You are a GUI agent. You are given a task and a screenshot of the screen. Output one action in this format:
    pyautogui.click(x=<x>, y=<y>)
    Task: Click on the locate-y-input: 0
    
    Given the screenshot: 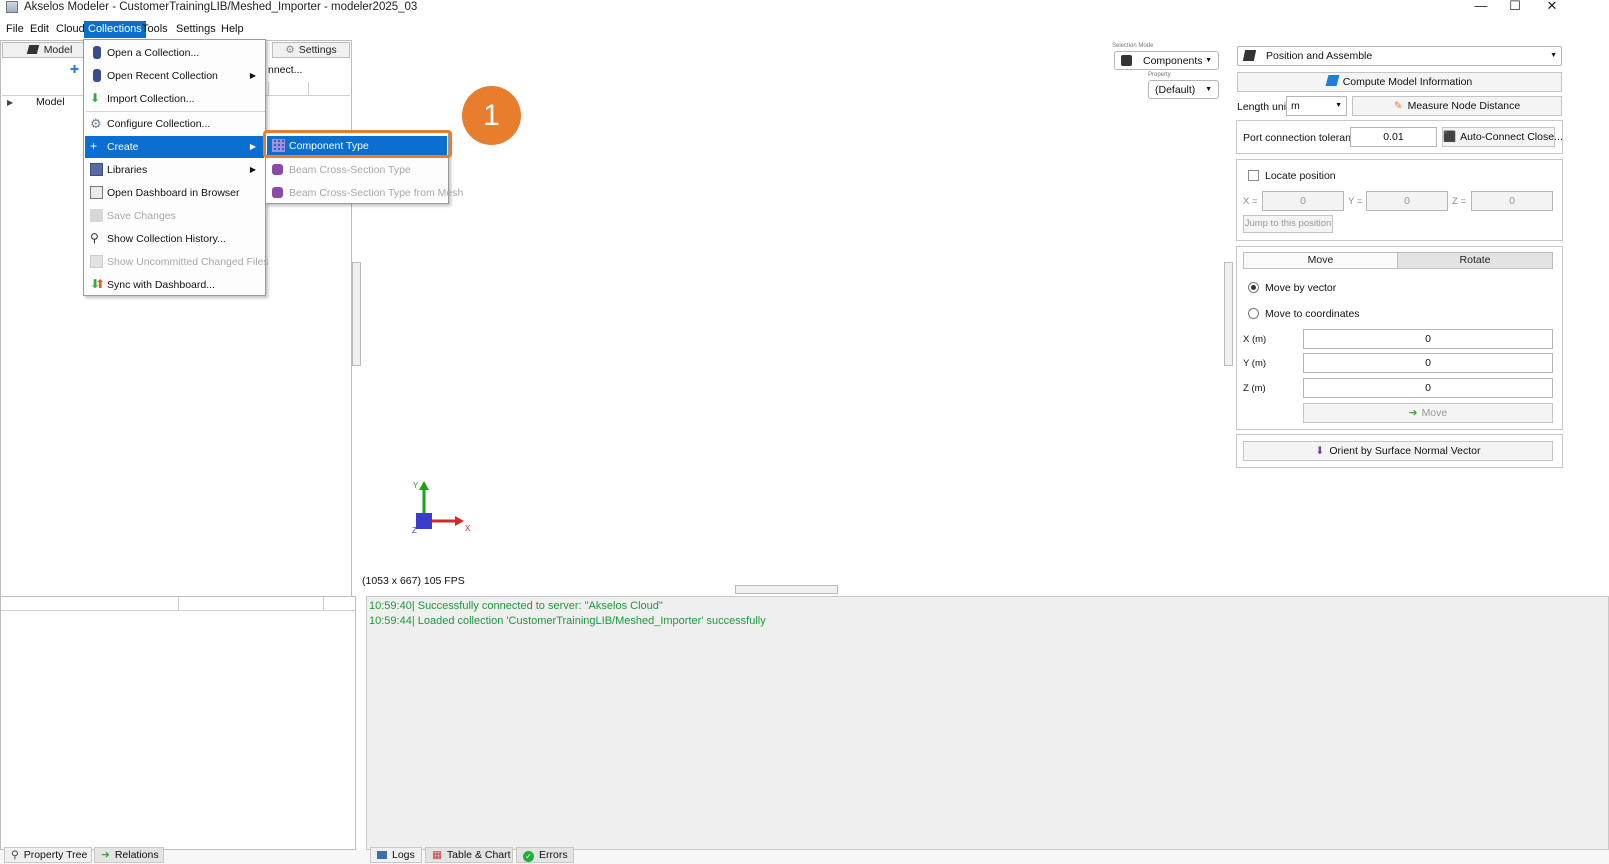 What is the action you would take?
    pyautogui.click(x=1407, y=201)
    